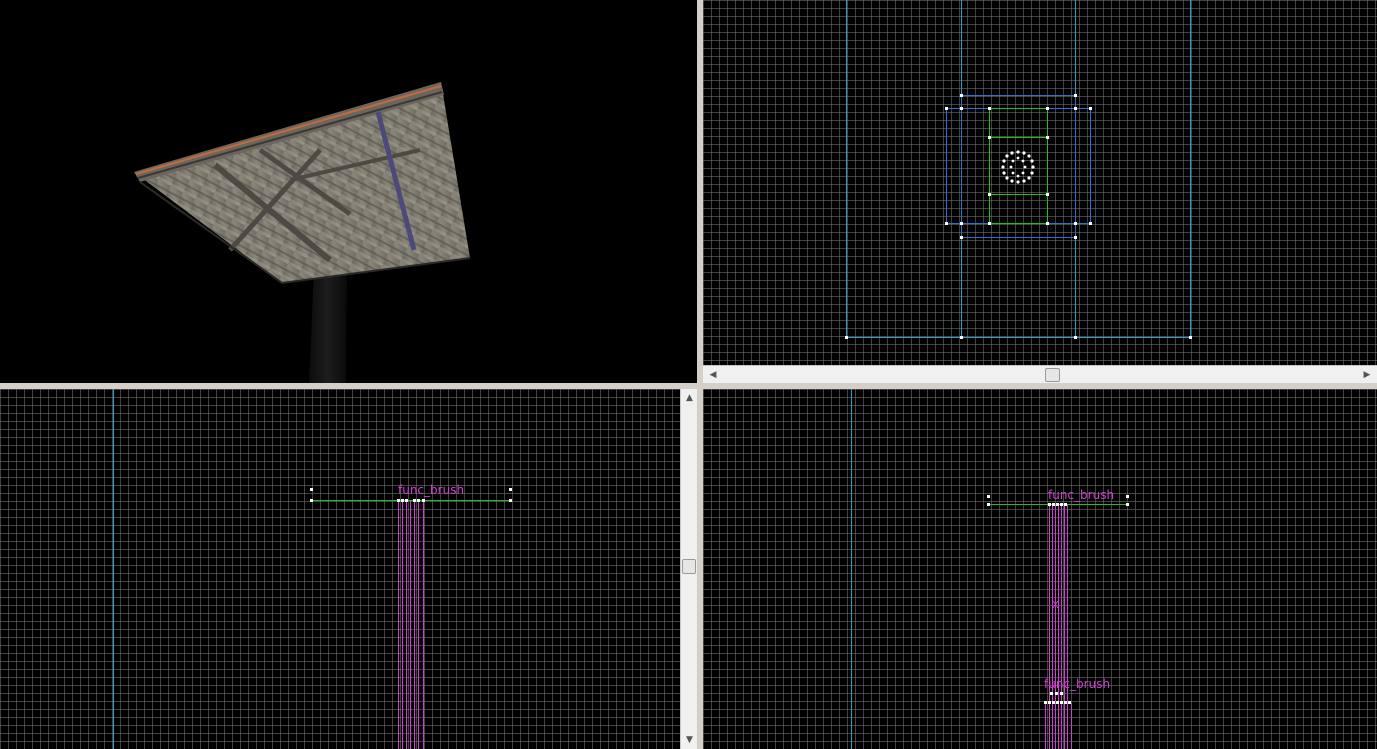 Image resolution: width=1377 pixels, height=749 pixels. I want to click on top-view-geometry, so click(1018, 169).